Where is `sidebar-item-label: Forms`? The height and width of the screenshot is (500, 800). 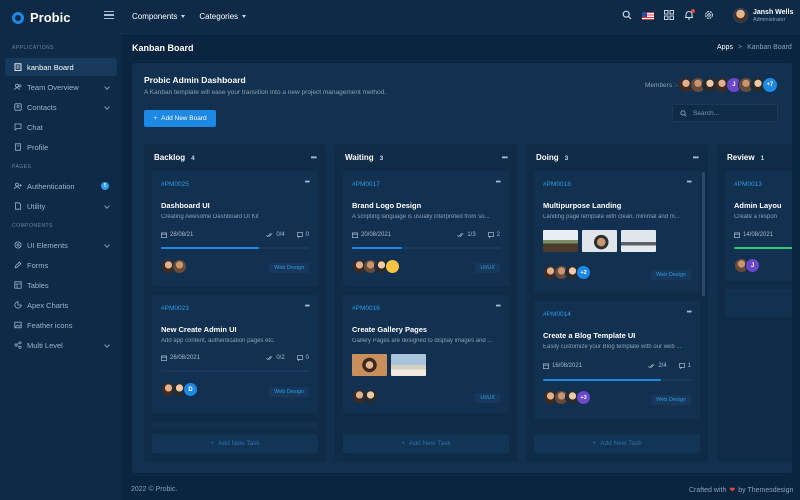
sidebar-item-label: Forms is located at coordinates (38, 265).